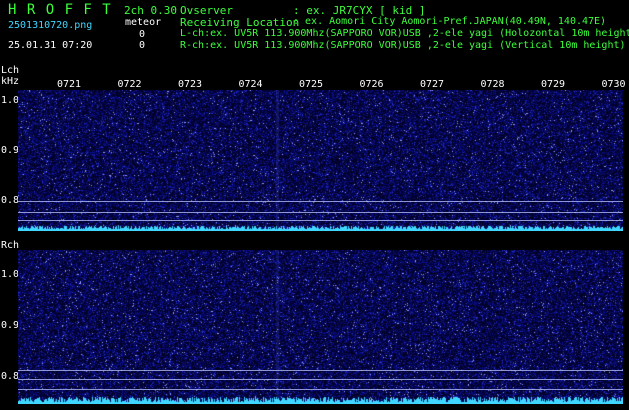 The height and width of the screenshot is (410, 629). I want to click on filename-label: 2501310720.png, so click(50, 25).